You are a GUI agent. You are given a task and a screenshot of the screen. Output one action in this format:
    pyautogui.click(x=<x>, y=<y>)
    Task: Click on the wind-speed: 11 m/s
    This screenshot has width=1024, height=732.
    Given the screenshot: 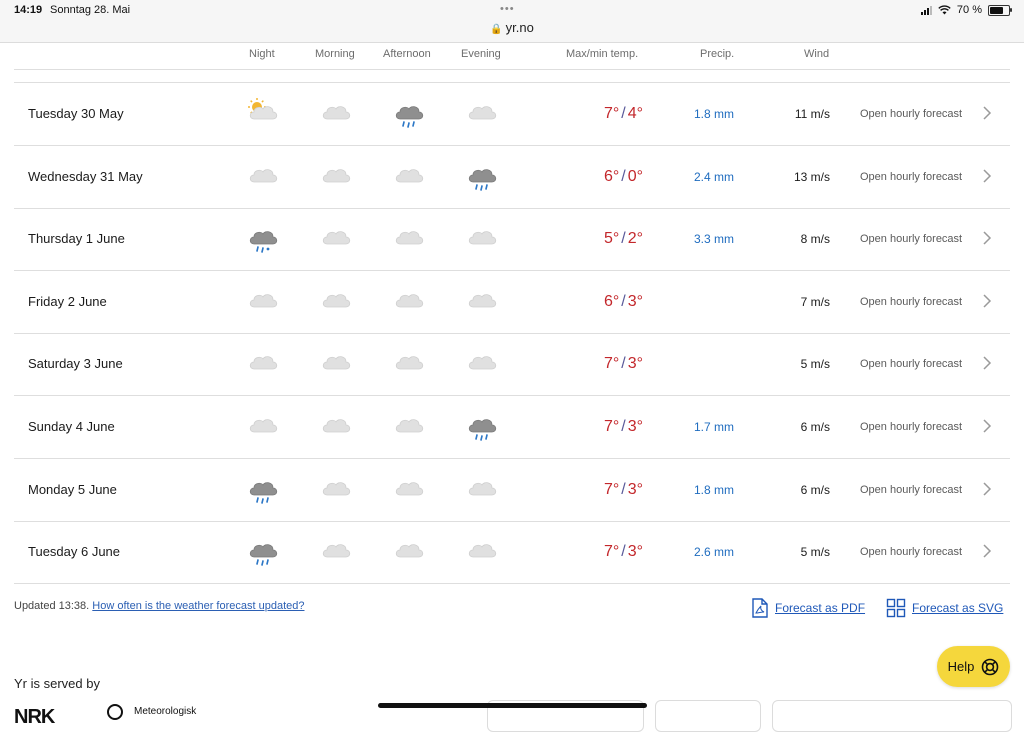 What is the action you would take?
    pyautogui.click(x=812, y=114)
    